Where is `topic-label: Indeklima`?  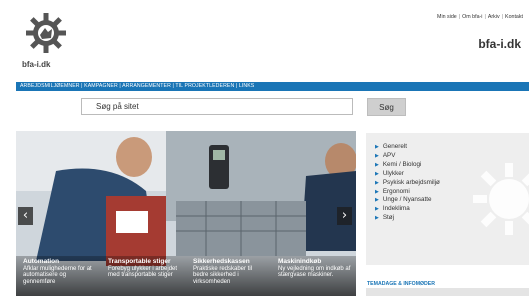
topic-label: Indeklima is located at coordinates (396, 209).